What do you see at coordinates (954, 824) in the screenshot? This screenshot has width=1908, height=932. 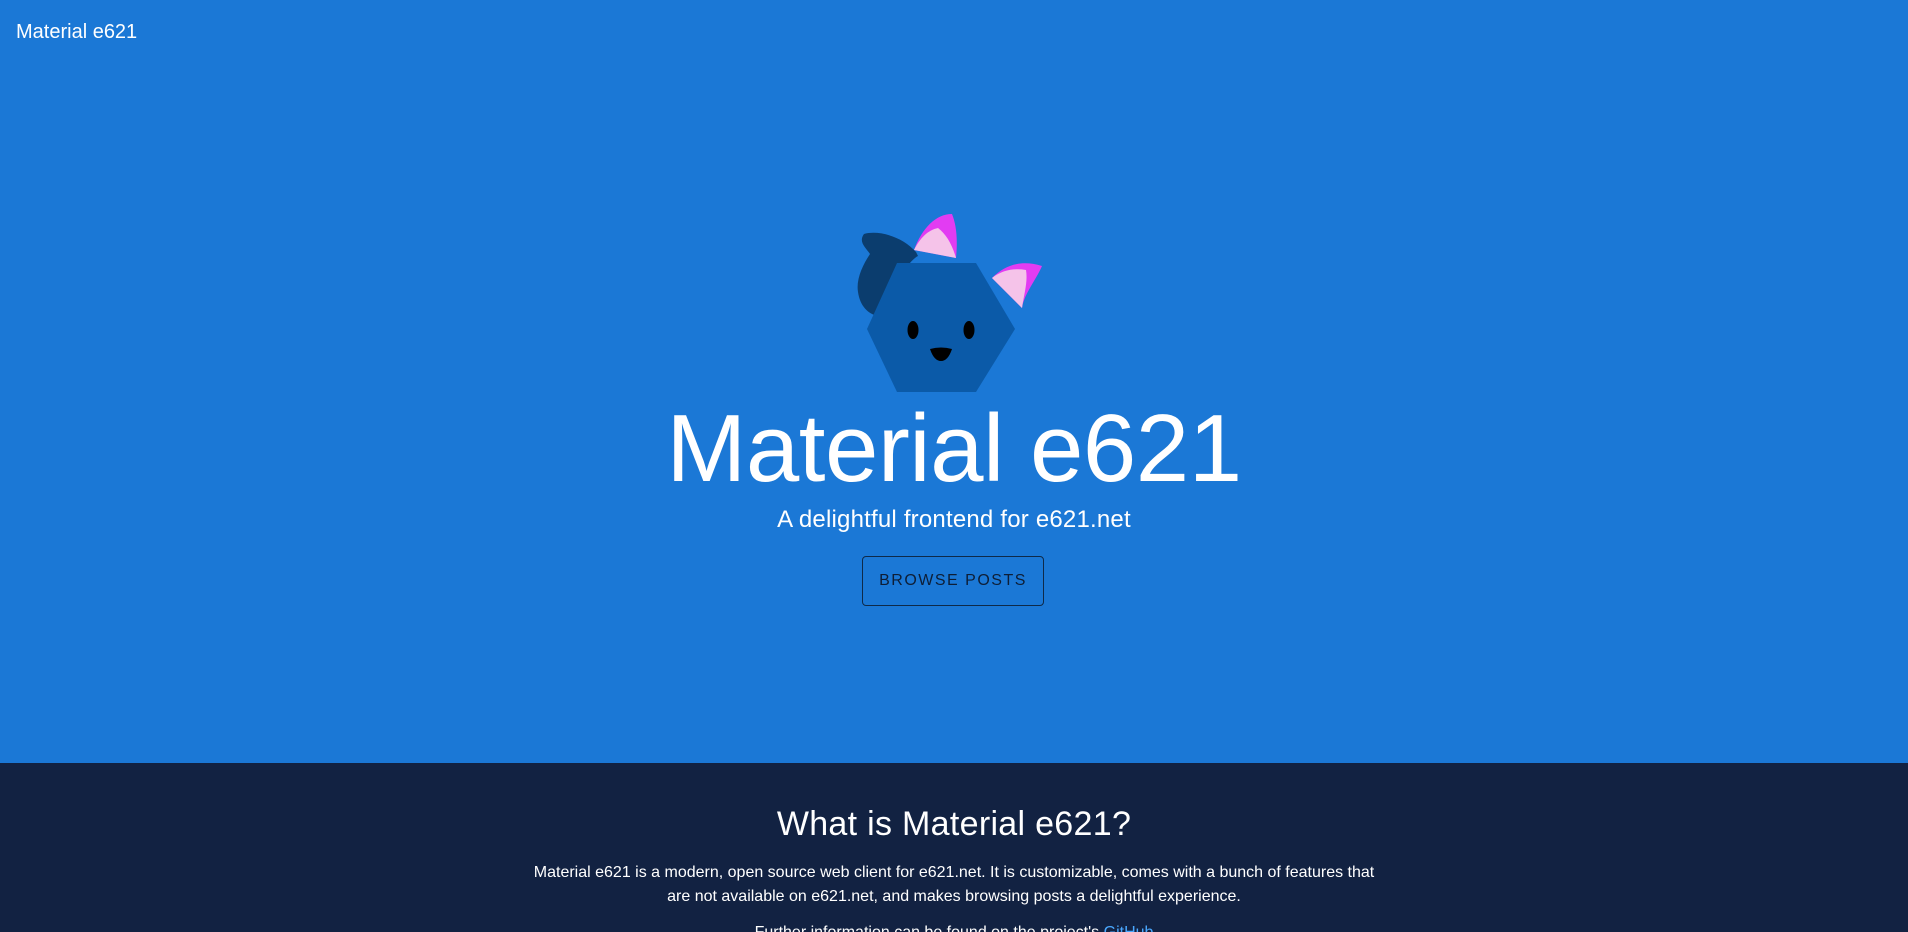 I see `about-title: What is Material e621?` at bounding box center [954, 824].